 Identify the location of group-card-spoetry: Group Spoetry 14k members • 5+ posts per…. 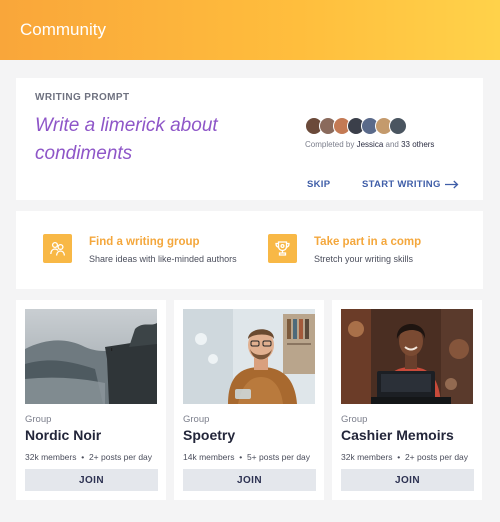
(249, 400).